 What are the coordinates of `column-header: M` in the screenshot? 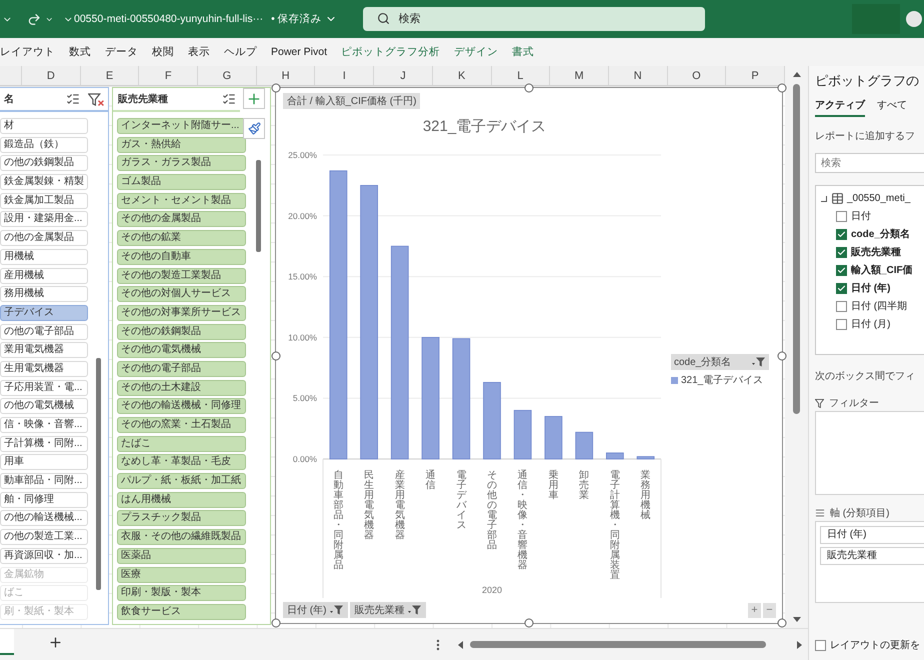 It's located at (579, 75).